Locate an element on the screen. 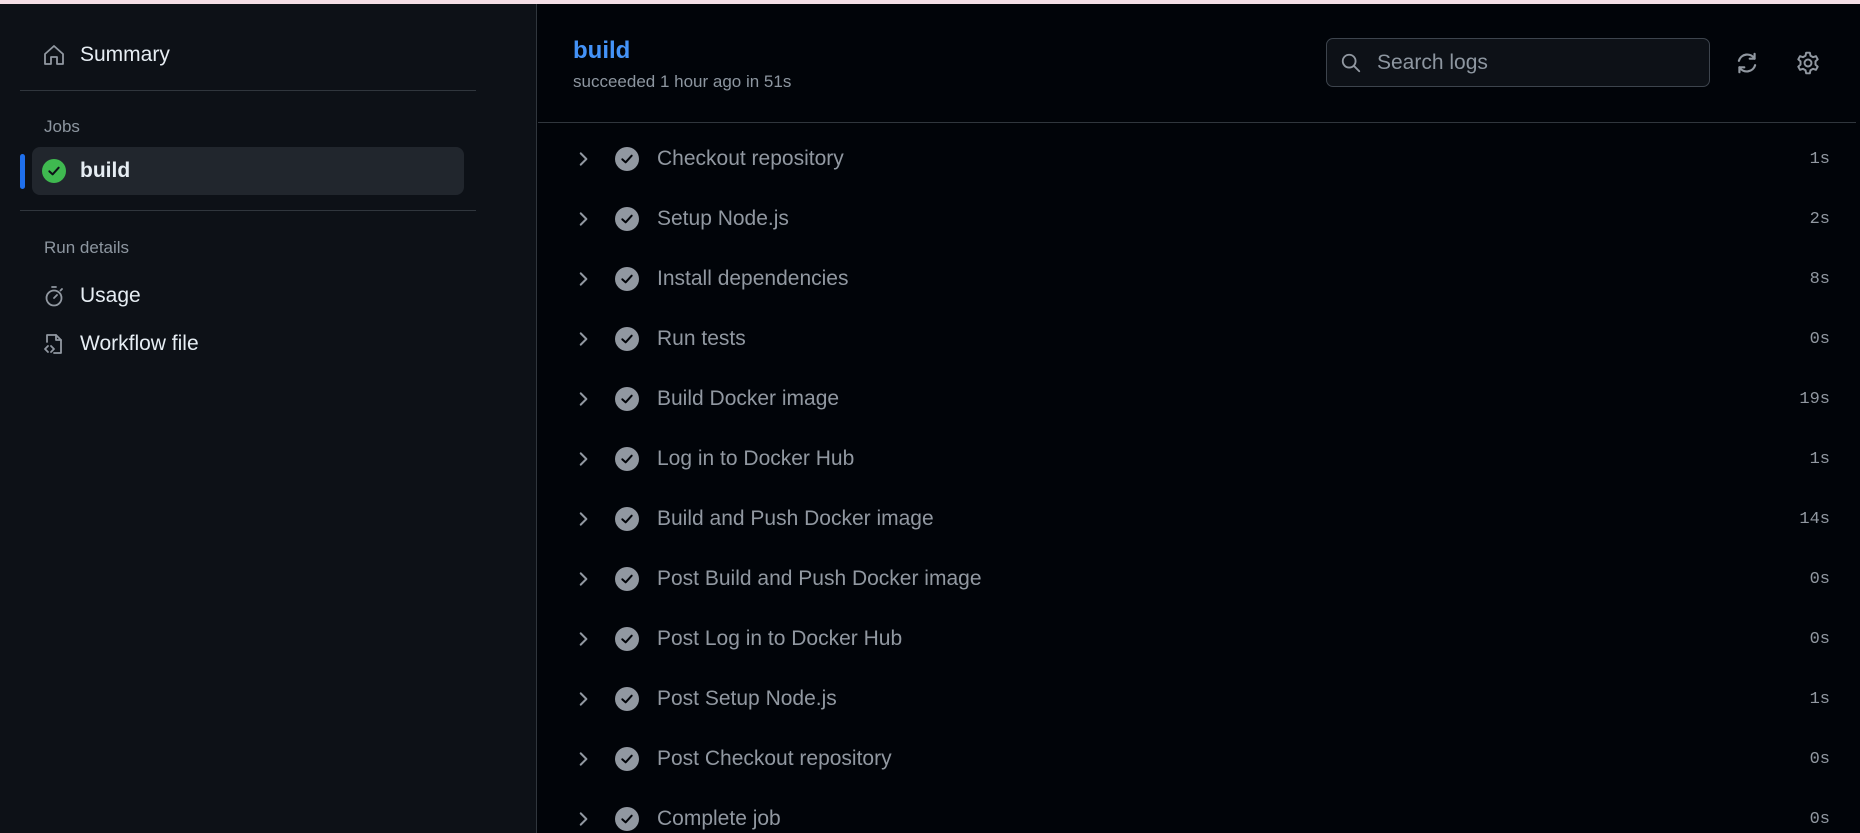 Image resolution: width=1860 pixels, height=833 pixels. file-code-icon is located at coordinates (54, 344).